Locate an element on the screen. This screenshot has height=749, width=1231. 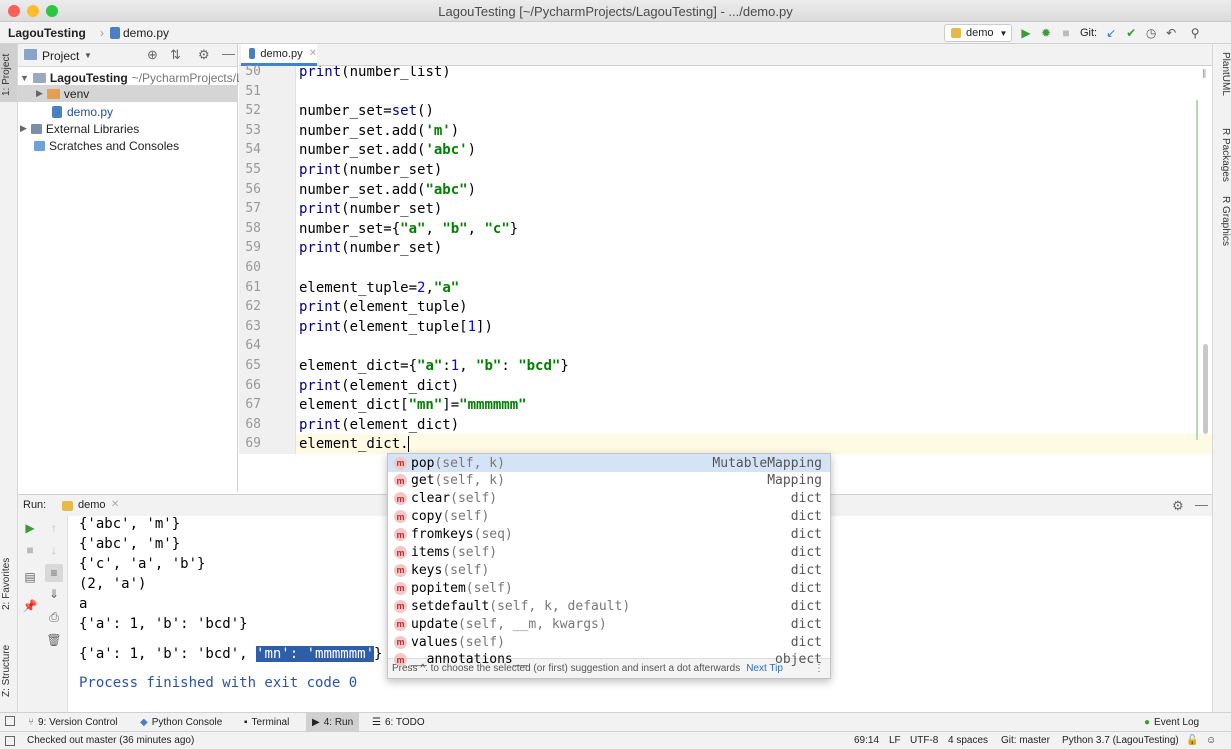
line-number: 58 is located at coordinates (251, 229).